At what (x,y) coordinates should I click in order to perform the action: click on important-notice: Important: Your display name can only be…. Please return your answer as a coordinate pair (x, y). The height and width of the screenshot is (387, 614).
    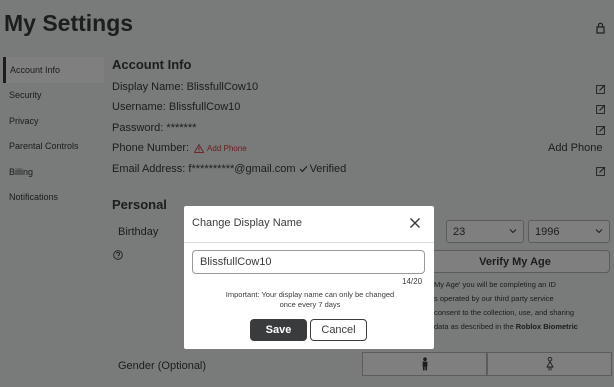
    Looking at the image, I should click on (310, 300).